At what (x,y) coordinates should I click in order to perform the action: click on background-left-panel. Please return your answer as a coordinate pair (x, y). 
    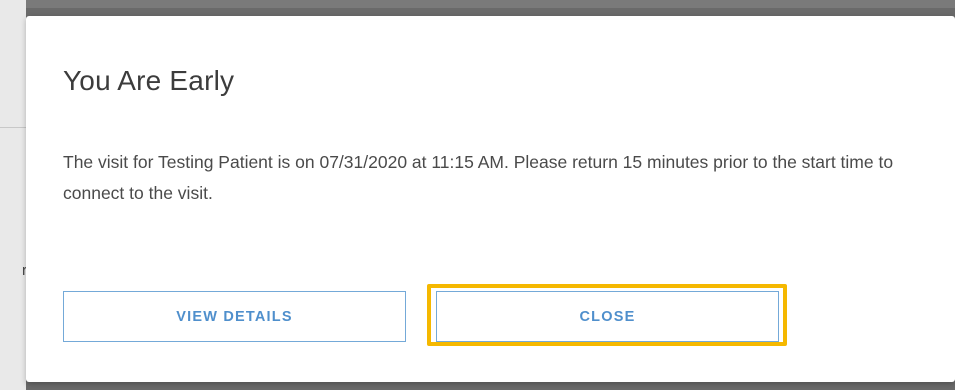
    Looking at the image, I should click on (13, 195).